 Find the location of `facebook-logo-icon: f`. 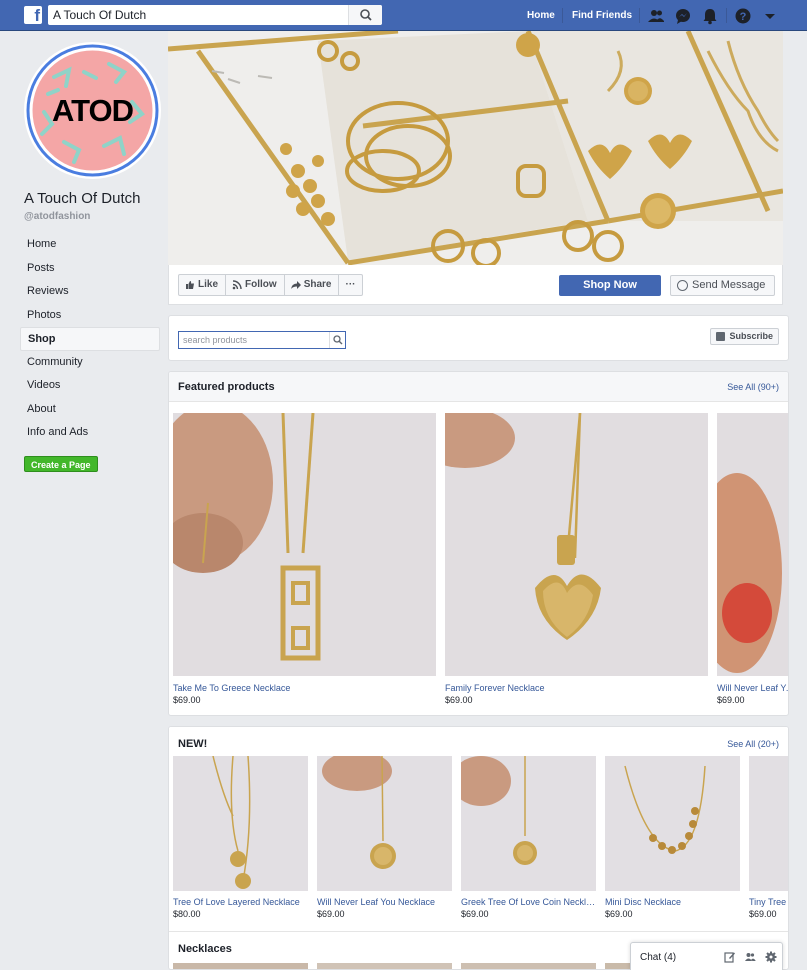

facebook-logo-icon: f is located at coordinates (33, 15).